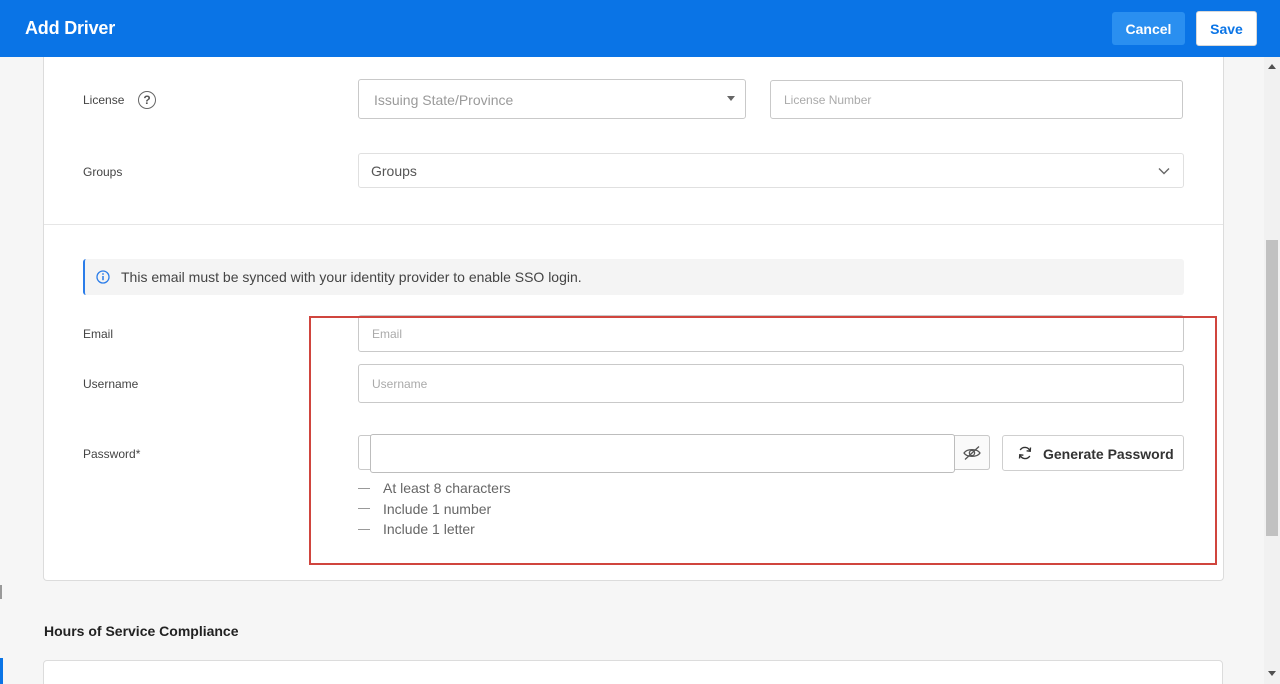 The width and height of the screenshot is (1280, 684). I want to click on left-edge-marker, so click(1, 592).